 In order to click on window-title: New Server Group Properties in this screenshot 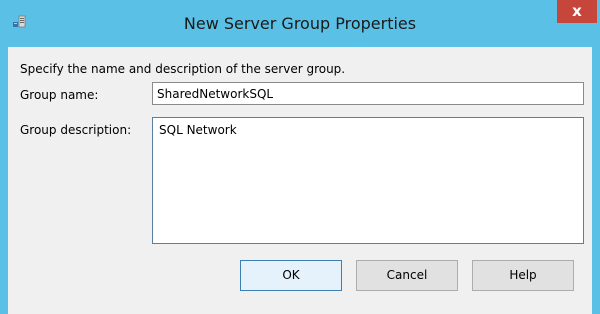, I will do `click(300, 23)`.